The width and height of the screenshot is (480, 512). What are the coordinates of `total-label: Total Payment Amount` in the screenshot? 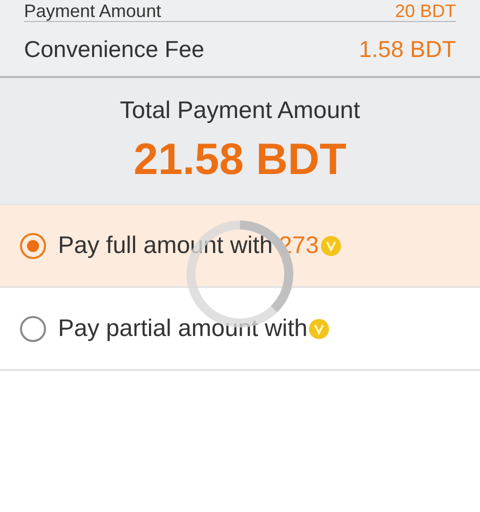 It's located at (240, 111).